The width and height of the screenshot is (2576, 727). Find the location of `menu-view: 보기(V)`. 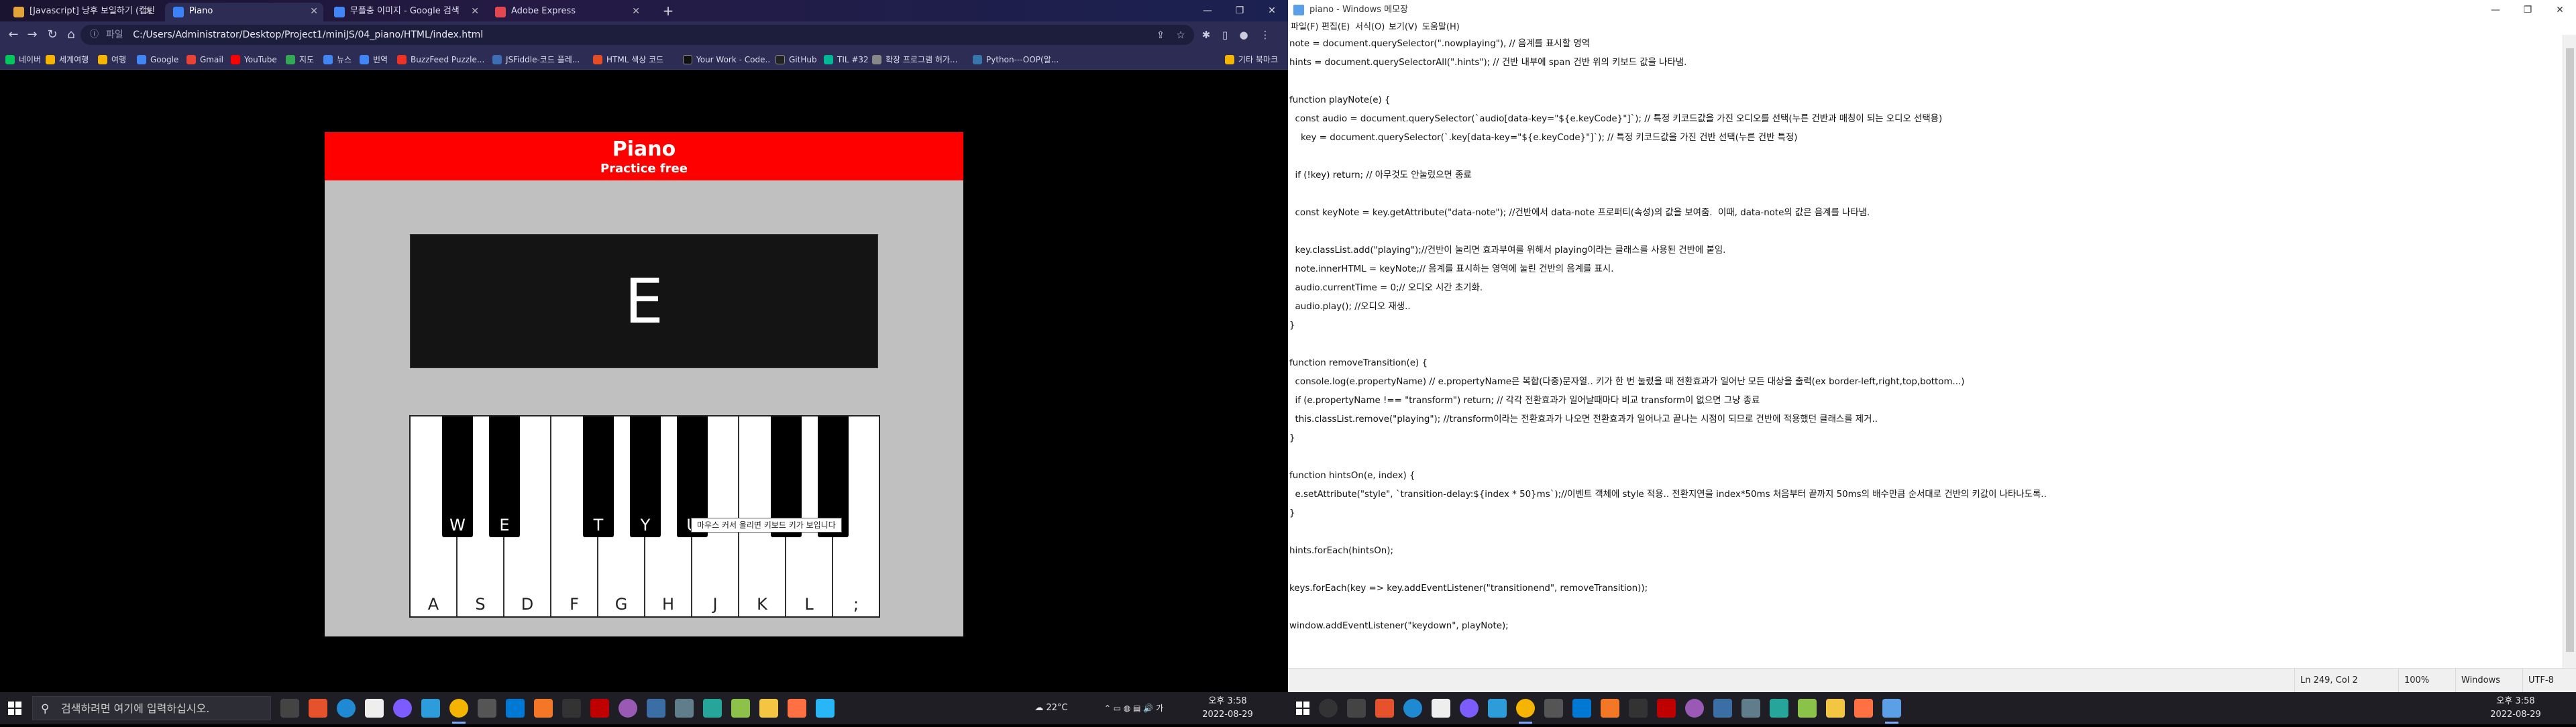

menu-view: 보기(V) is located at coordinates (1403, 27).